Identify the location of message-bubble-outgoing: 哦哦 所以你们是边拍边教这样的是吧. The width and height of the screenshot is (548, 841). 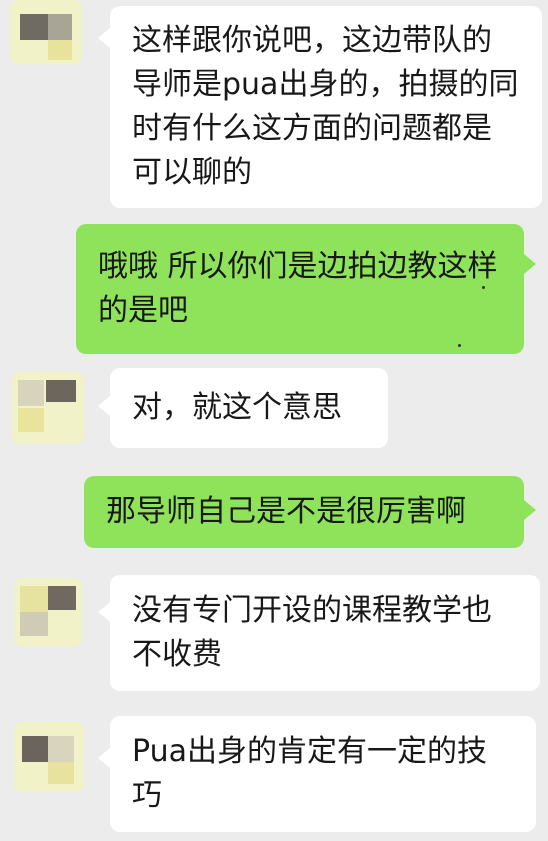
(300, 289).